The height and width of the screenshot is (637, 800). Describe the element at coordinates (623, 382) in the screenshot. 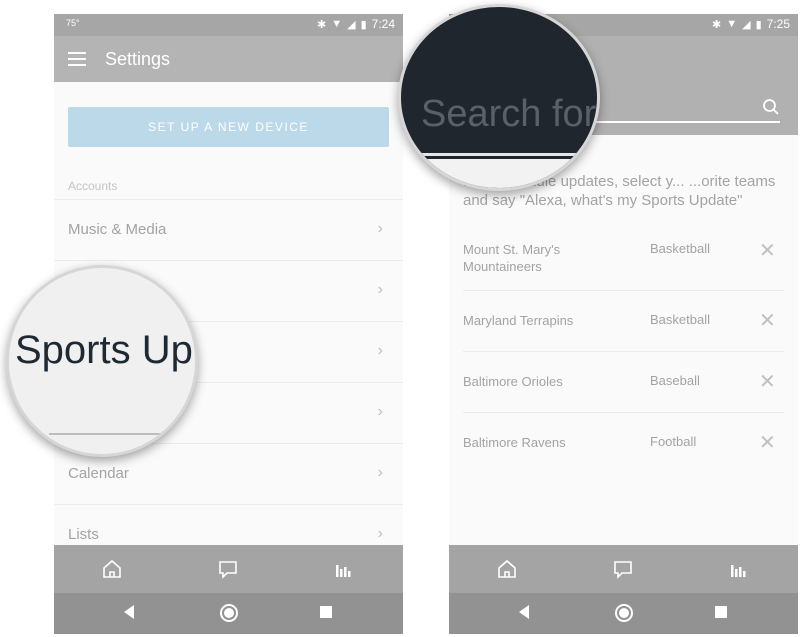

I see `team-row: Baltimore Orioles Baseball ✕` at that location.